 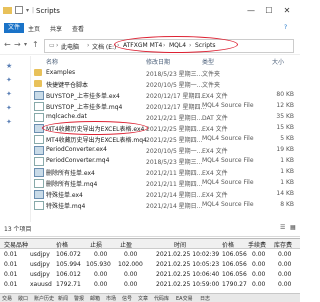 I want to click on list-item: 快捷键平仓脚本 2020/10/5 星期一... 文件夹, so click(x=166, y=84).